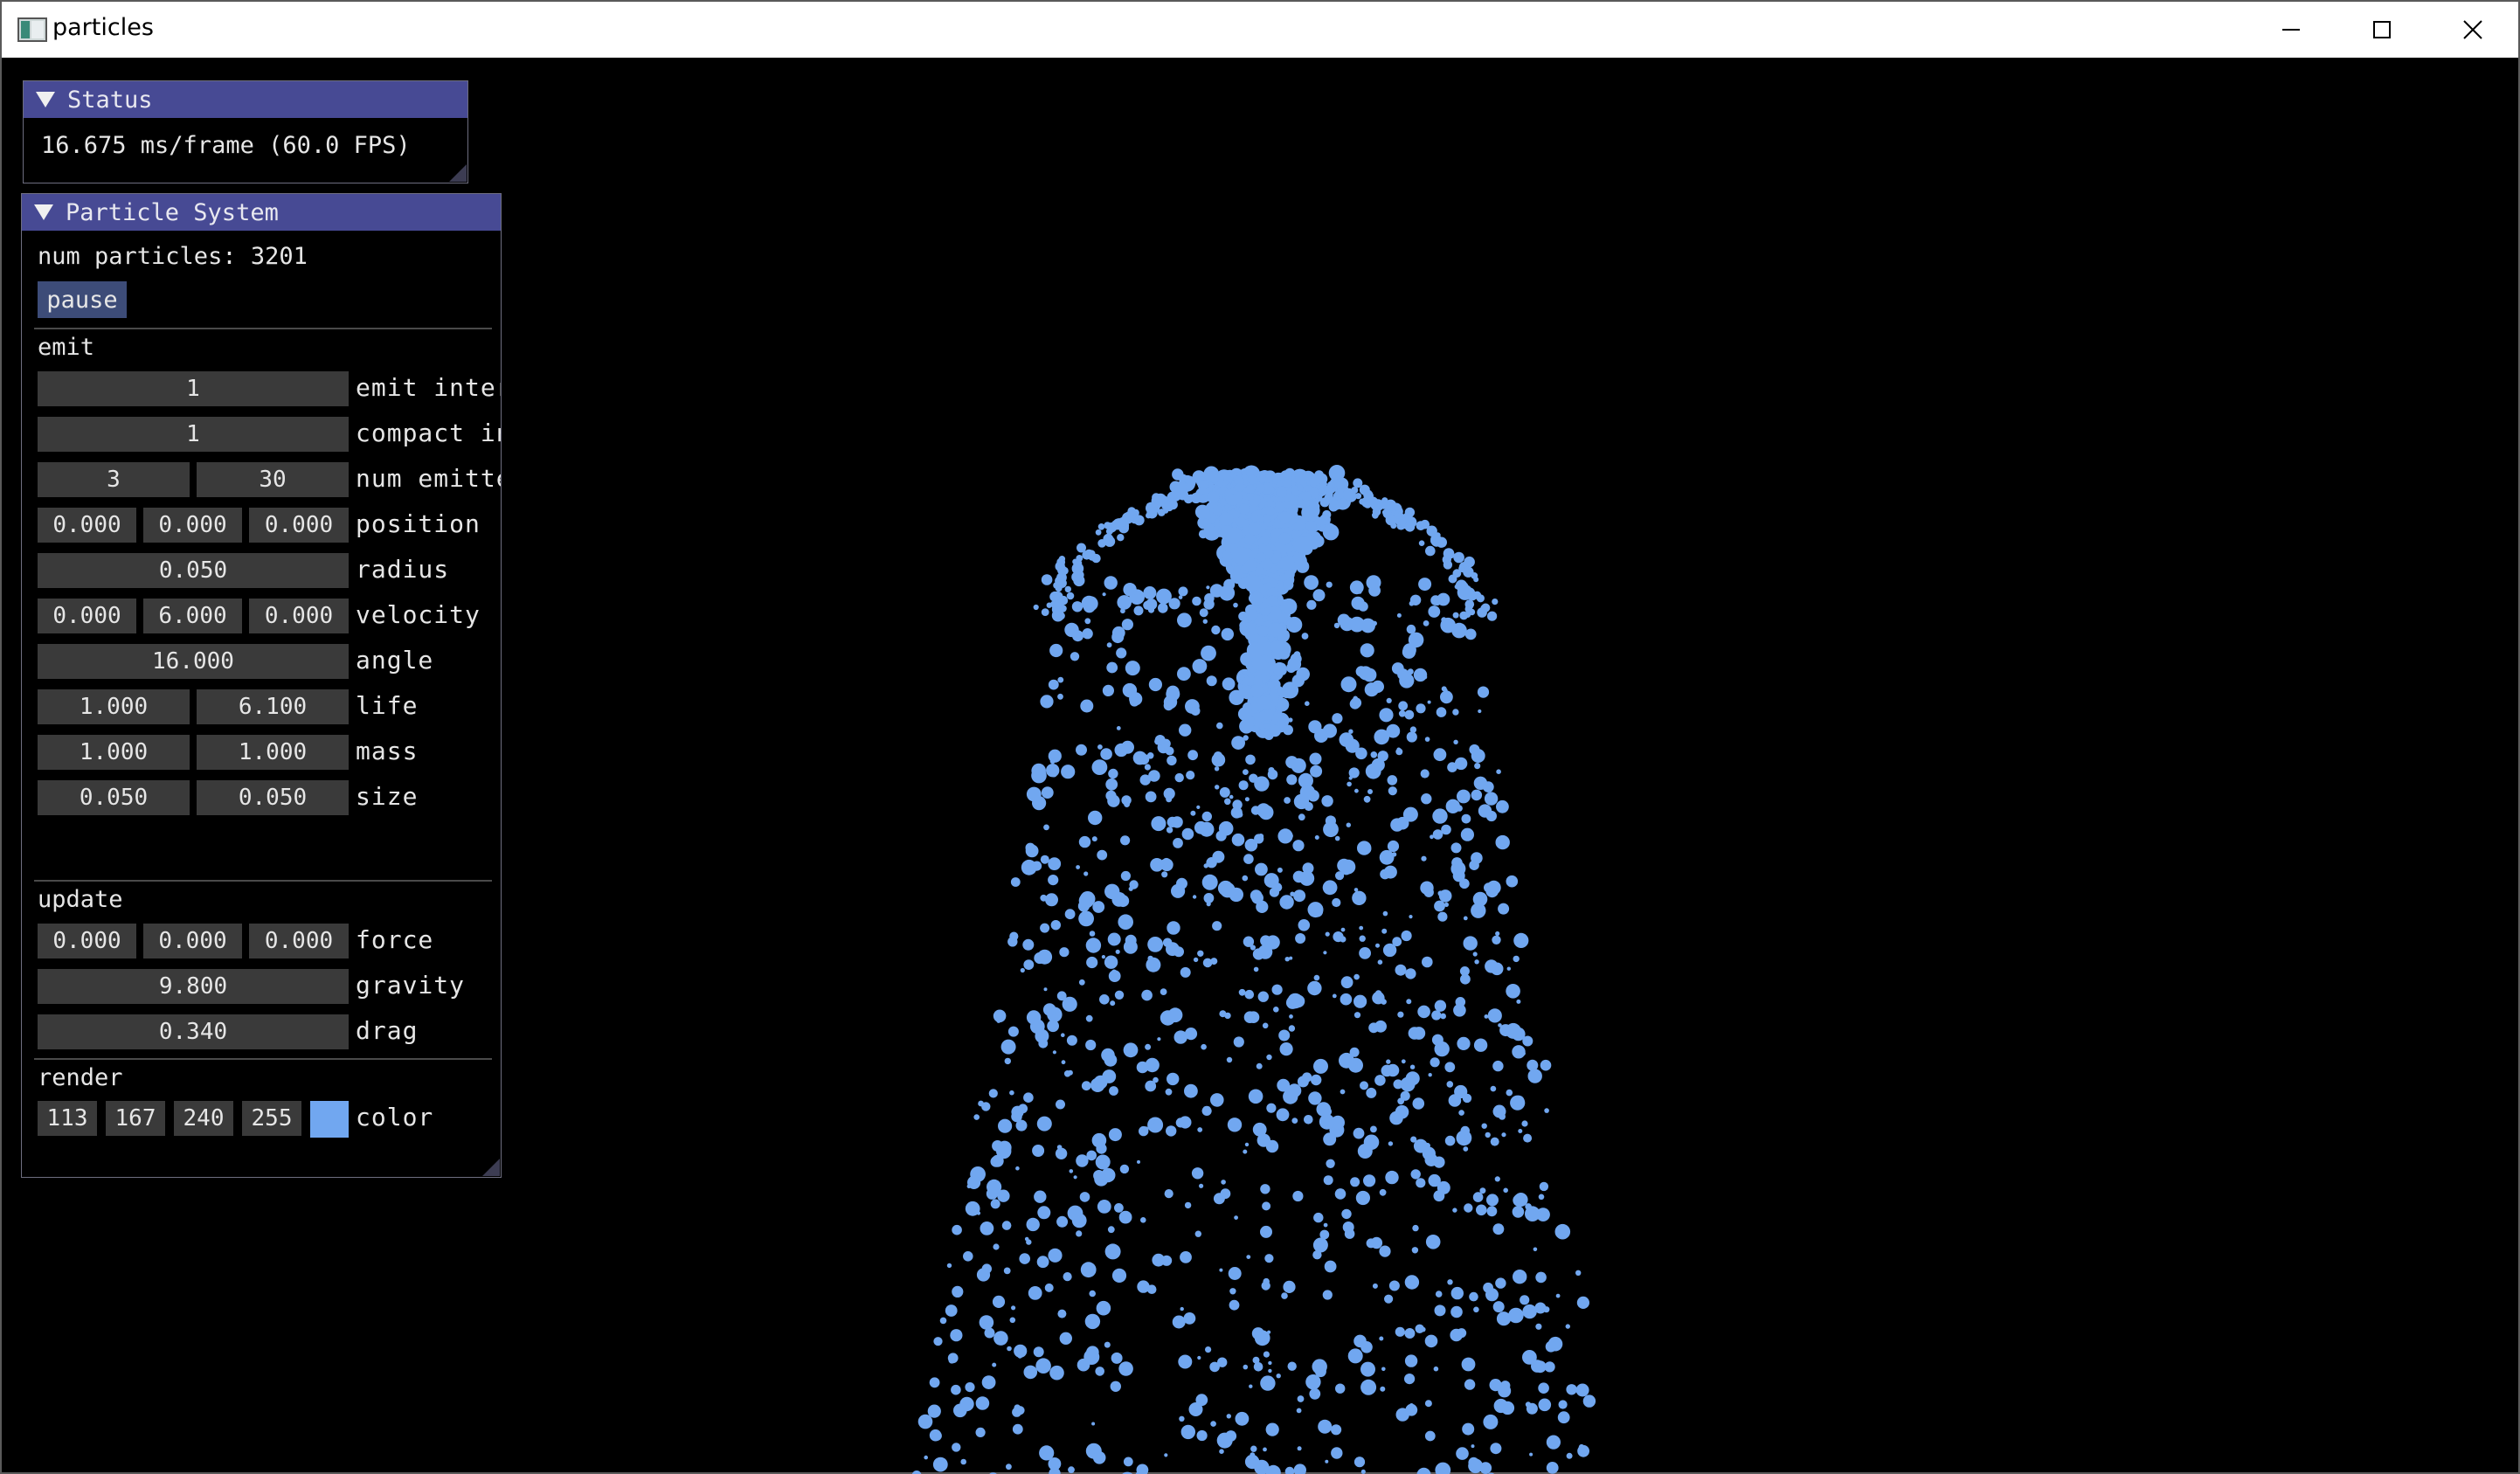  What do you see at coordinates (82, 300) in the screenshot?
I see `pause-button: pause` at bounding box center [82, 300].